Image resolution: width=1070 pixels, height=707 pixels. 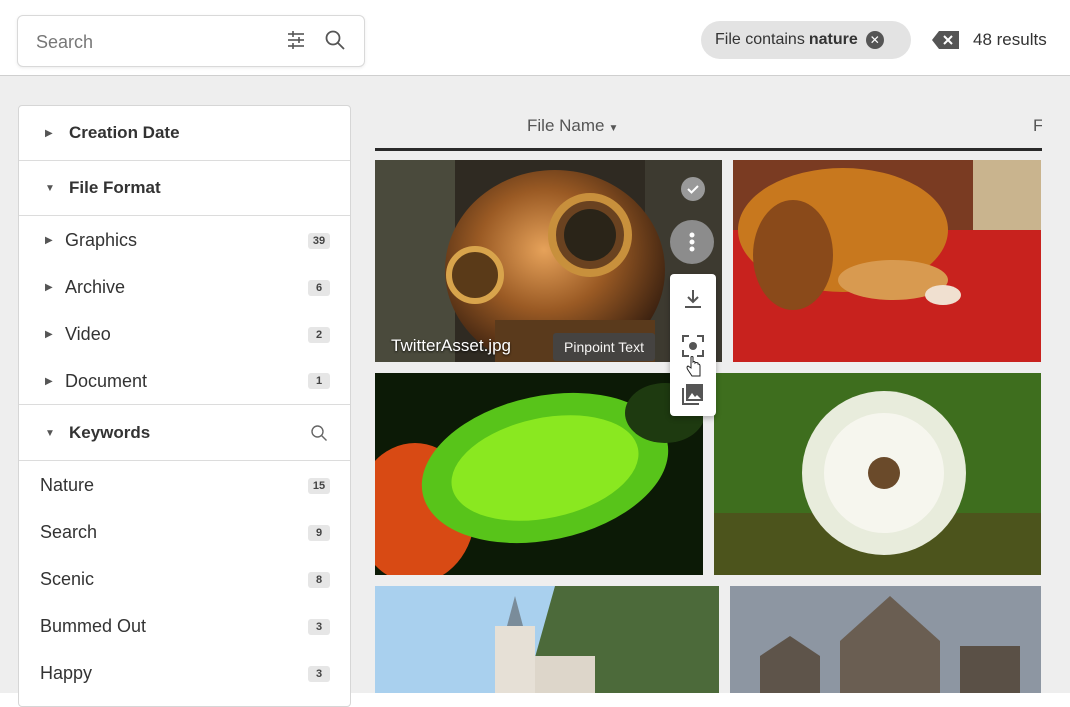 I want to click on green-pod-image, so click(x=539, y=474).